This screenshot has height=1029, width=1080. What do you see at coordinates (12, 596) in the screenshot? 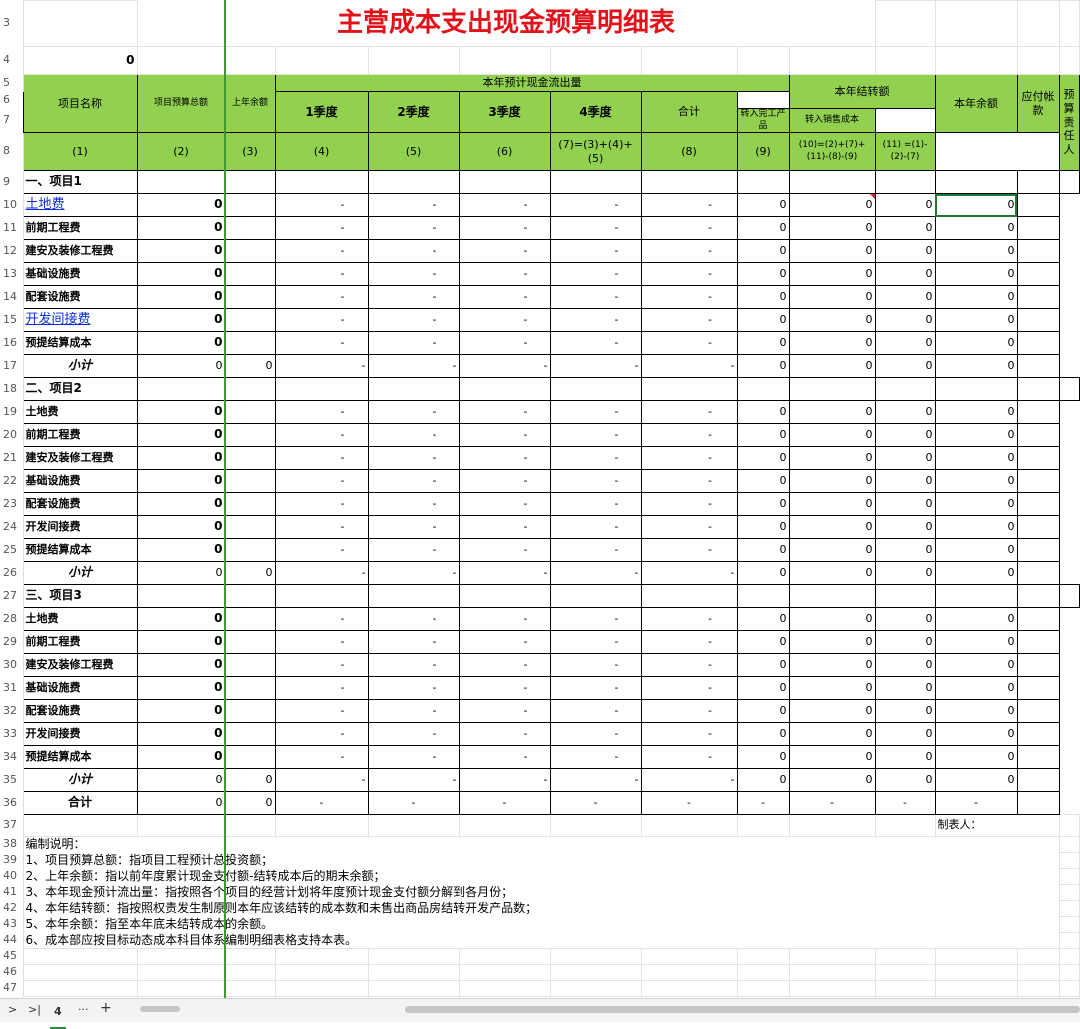
I see `row-header: 27` at bounding box center [12, 596].